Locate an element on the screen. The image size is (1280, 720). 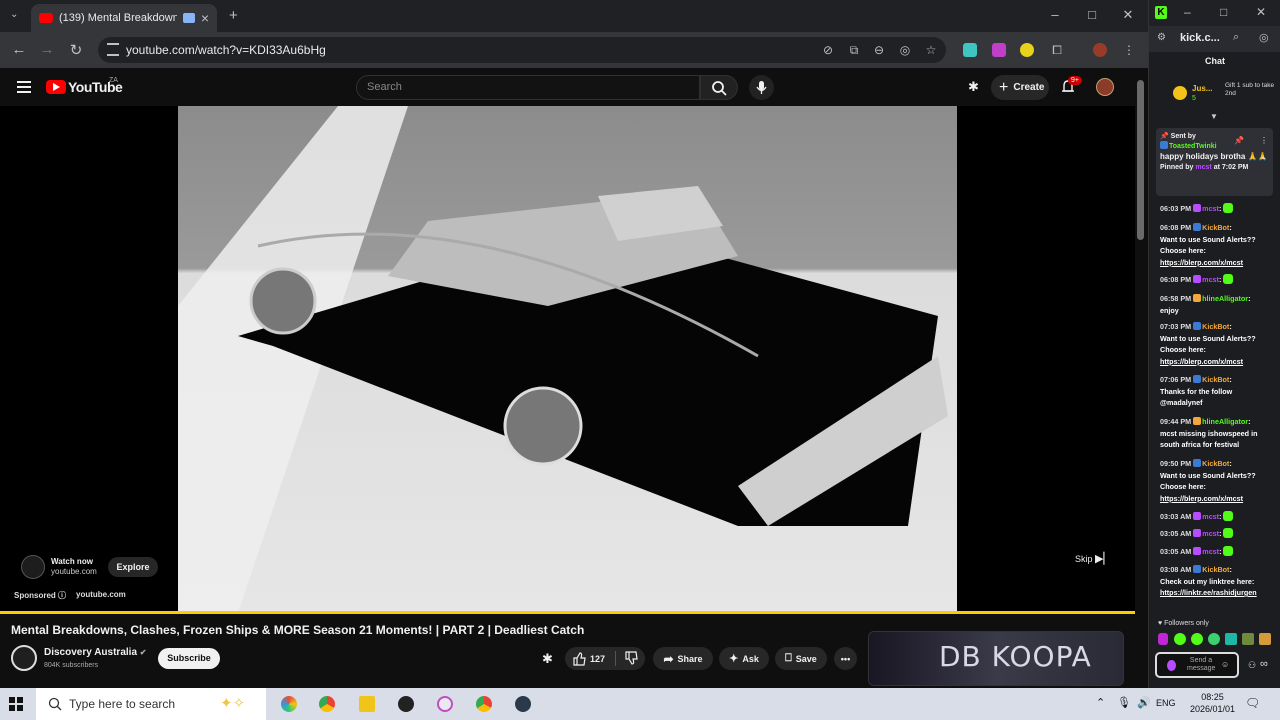
chat-message: 06:08 PM mcst: is located at coordinates (1217, 280).